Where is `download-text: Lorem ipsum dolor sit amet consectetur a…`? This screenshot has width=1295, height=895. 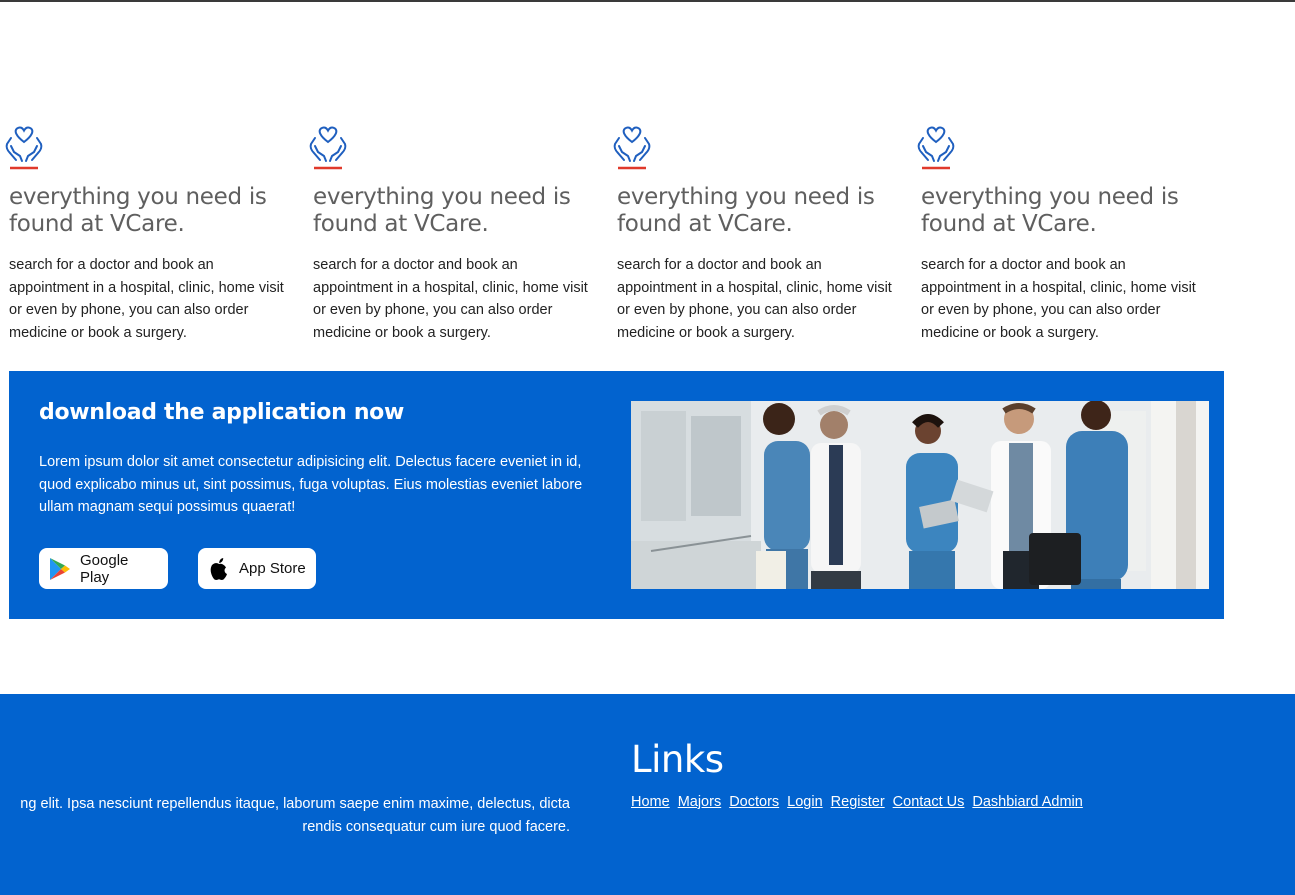
download-text: Lorem ipsum dolor sit amet consectetur a… is located at coordinates (311, 484).